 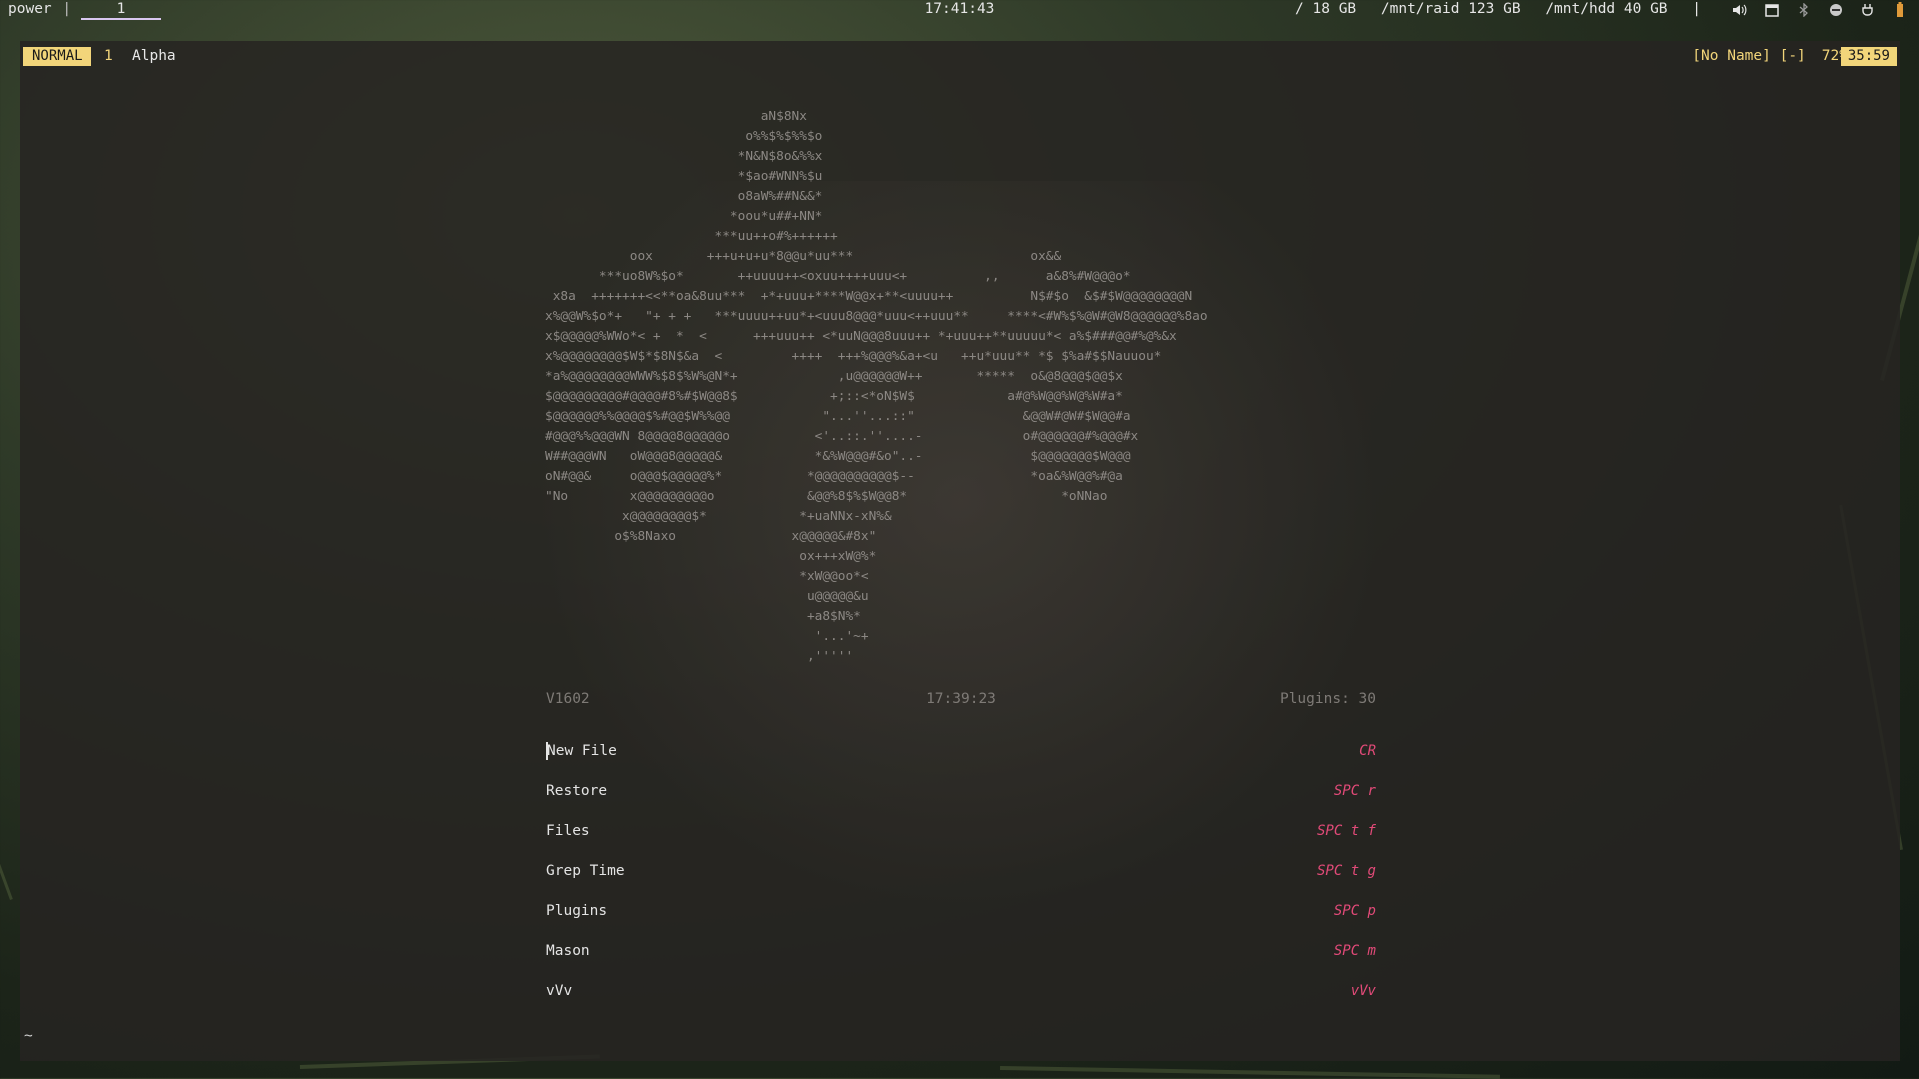 I want to click on menu-item-restore: Restore SPC r, so click(x=961, y=801).